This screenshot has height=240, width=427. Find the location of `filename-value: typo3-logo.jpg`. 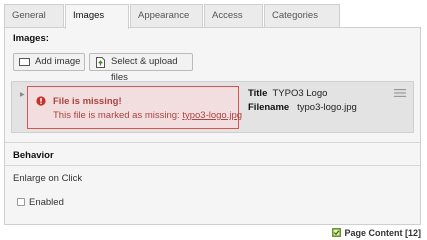

filename-value: typo3-logo.jpg is located at coordinates (327, 107).